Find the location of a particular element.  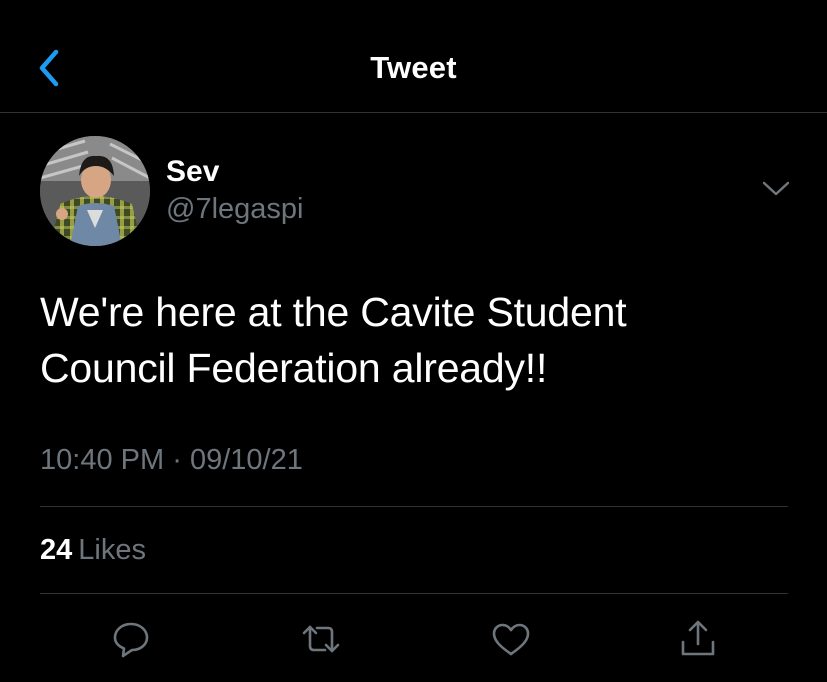

tweet-time: 10:40 PM is located at coordinates (102, 460).